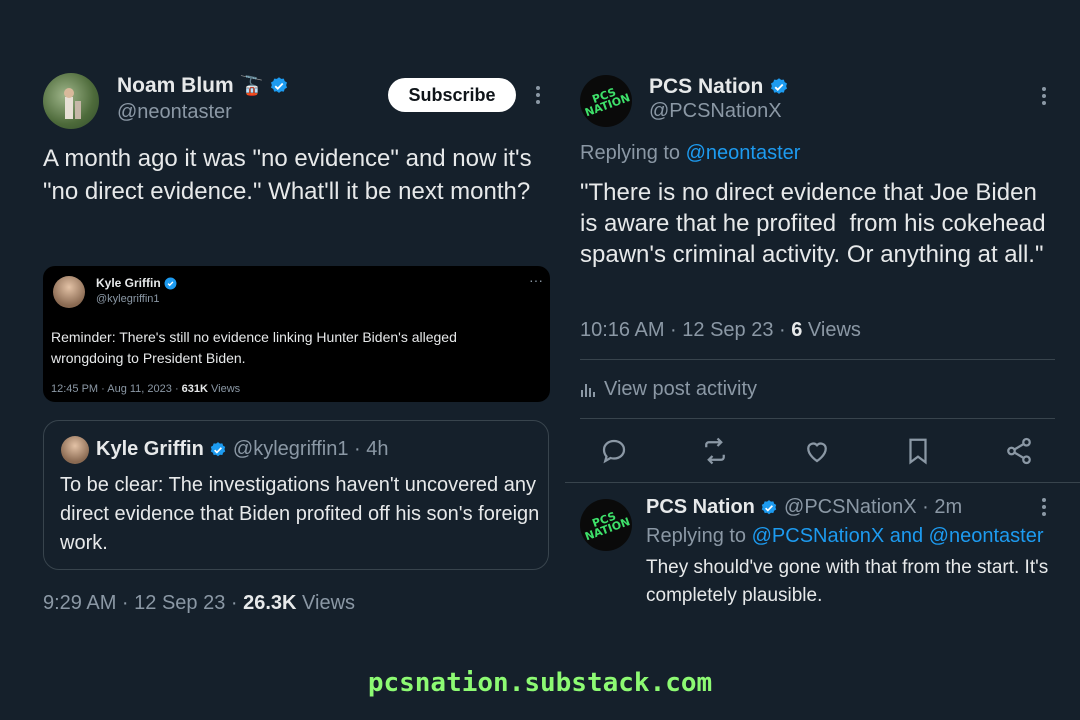  I want to click on avatar-pcs-nation-reply: PCS NATION, so click(606, 525).